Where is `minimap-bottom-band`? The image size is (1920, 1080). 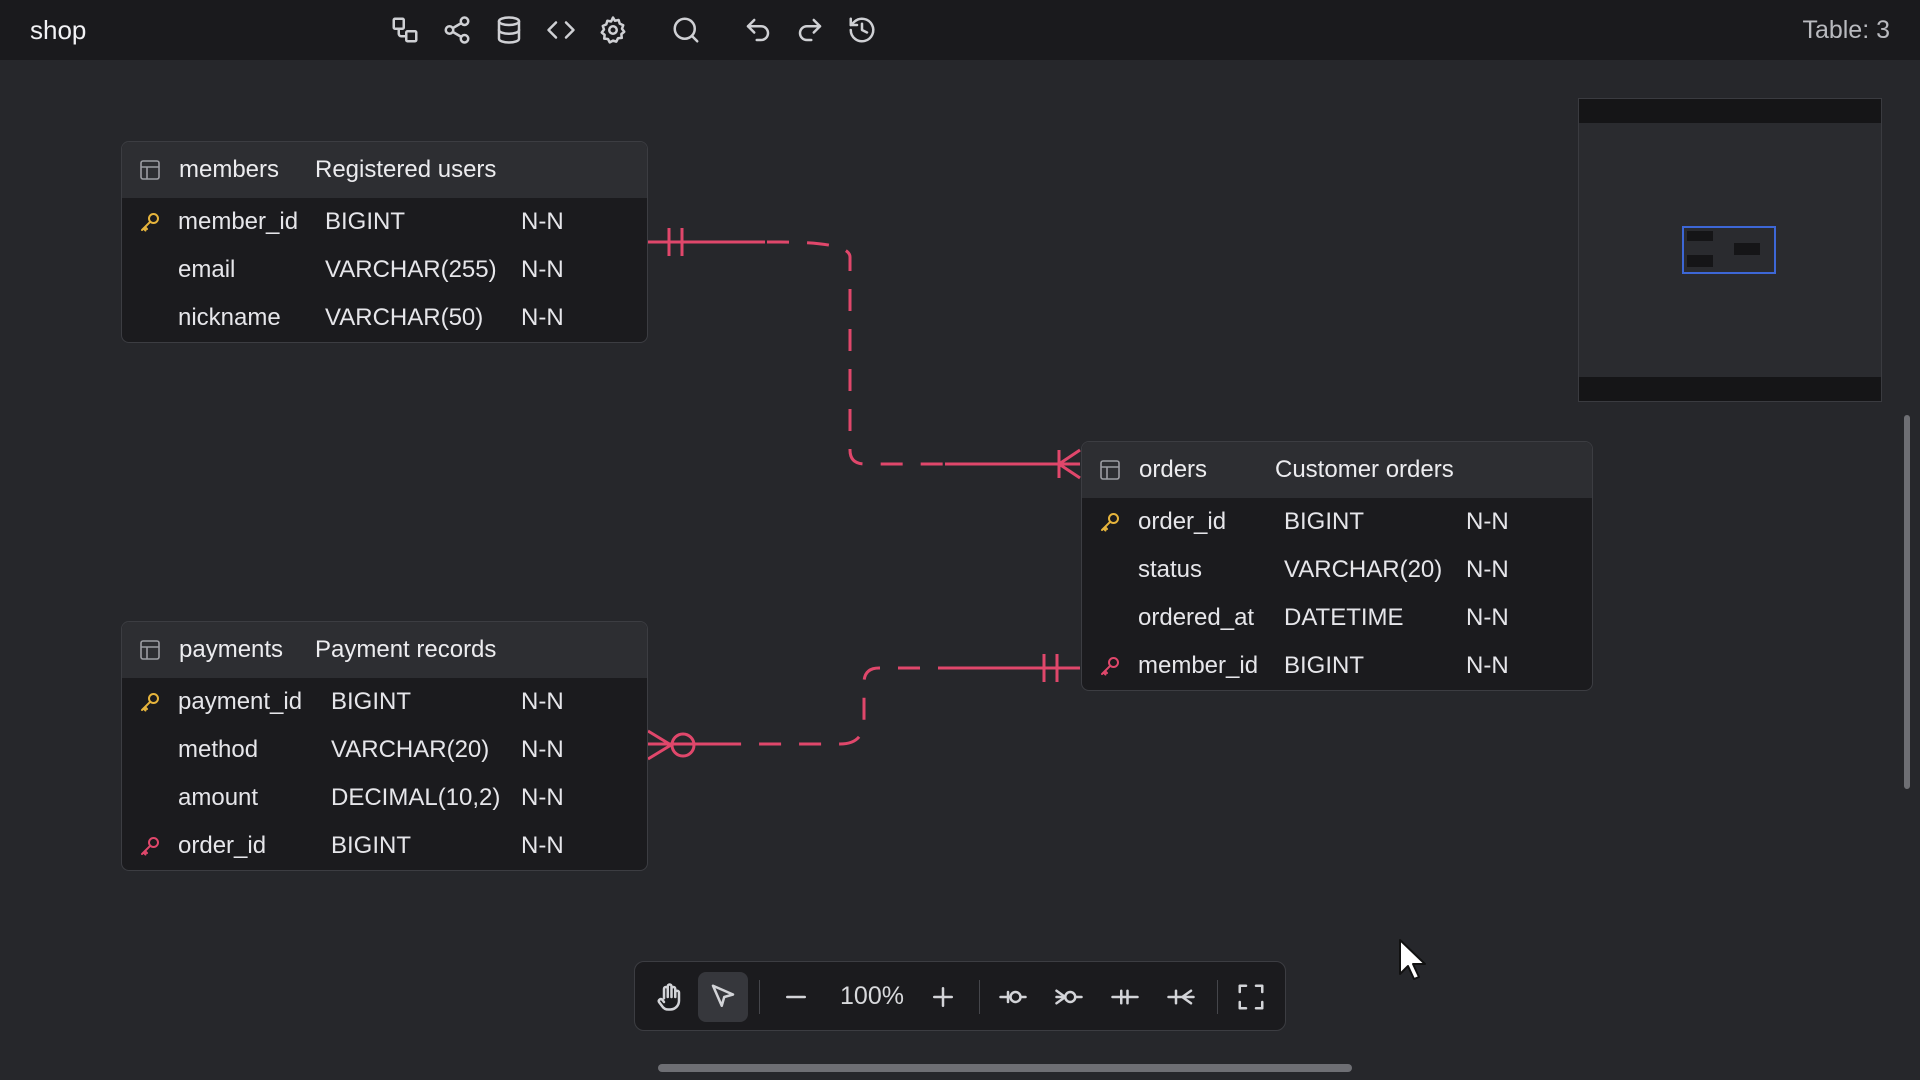
minimap-bottom-band is located at coordinates (1730, 389).